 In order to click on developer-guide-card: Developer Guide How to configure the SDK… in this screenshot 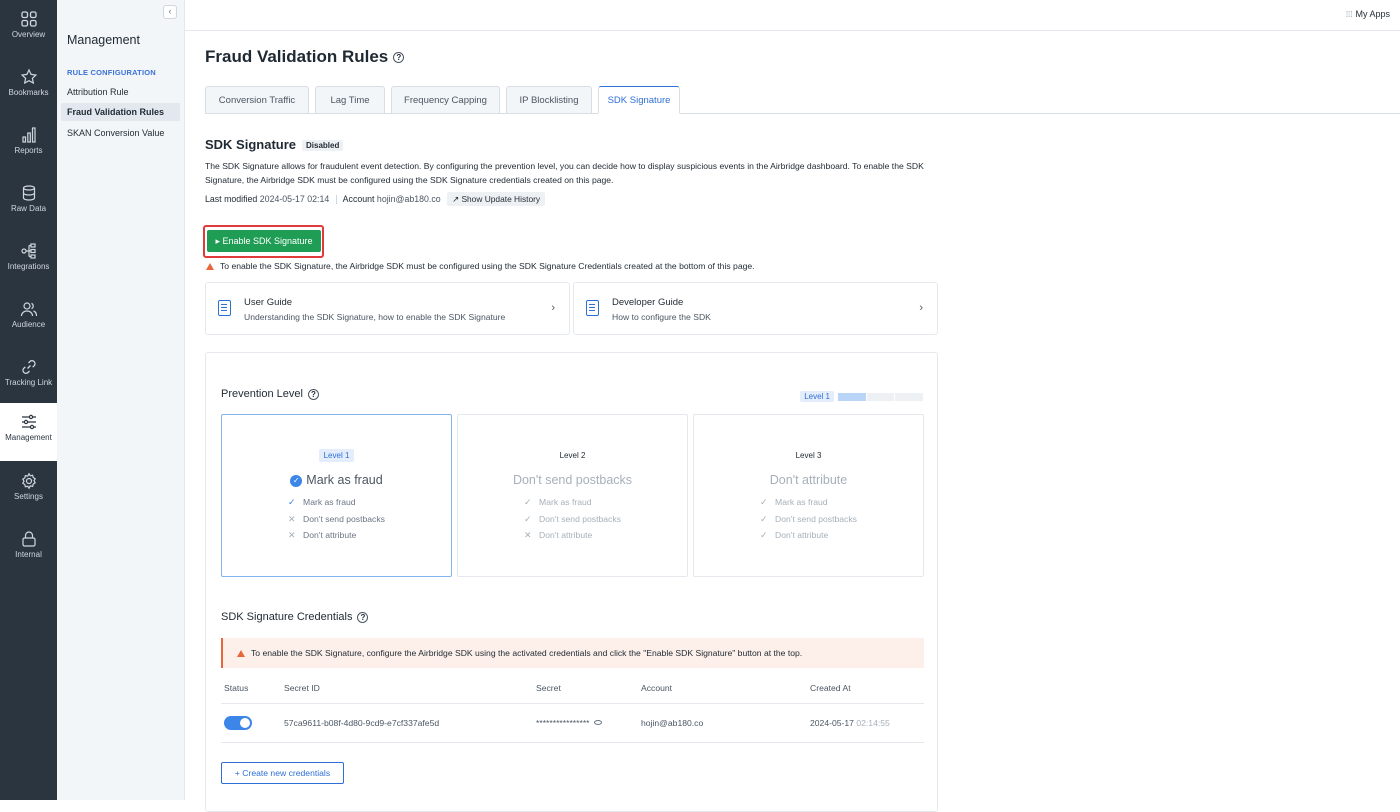, I will do `click(755, 308)`.